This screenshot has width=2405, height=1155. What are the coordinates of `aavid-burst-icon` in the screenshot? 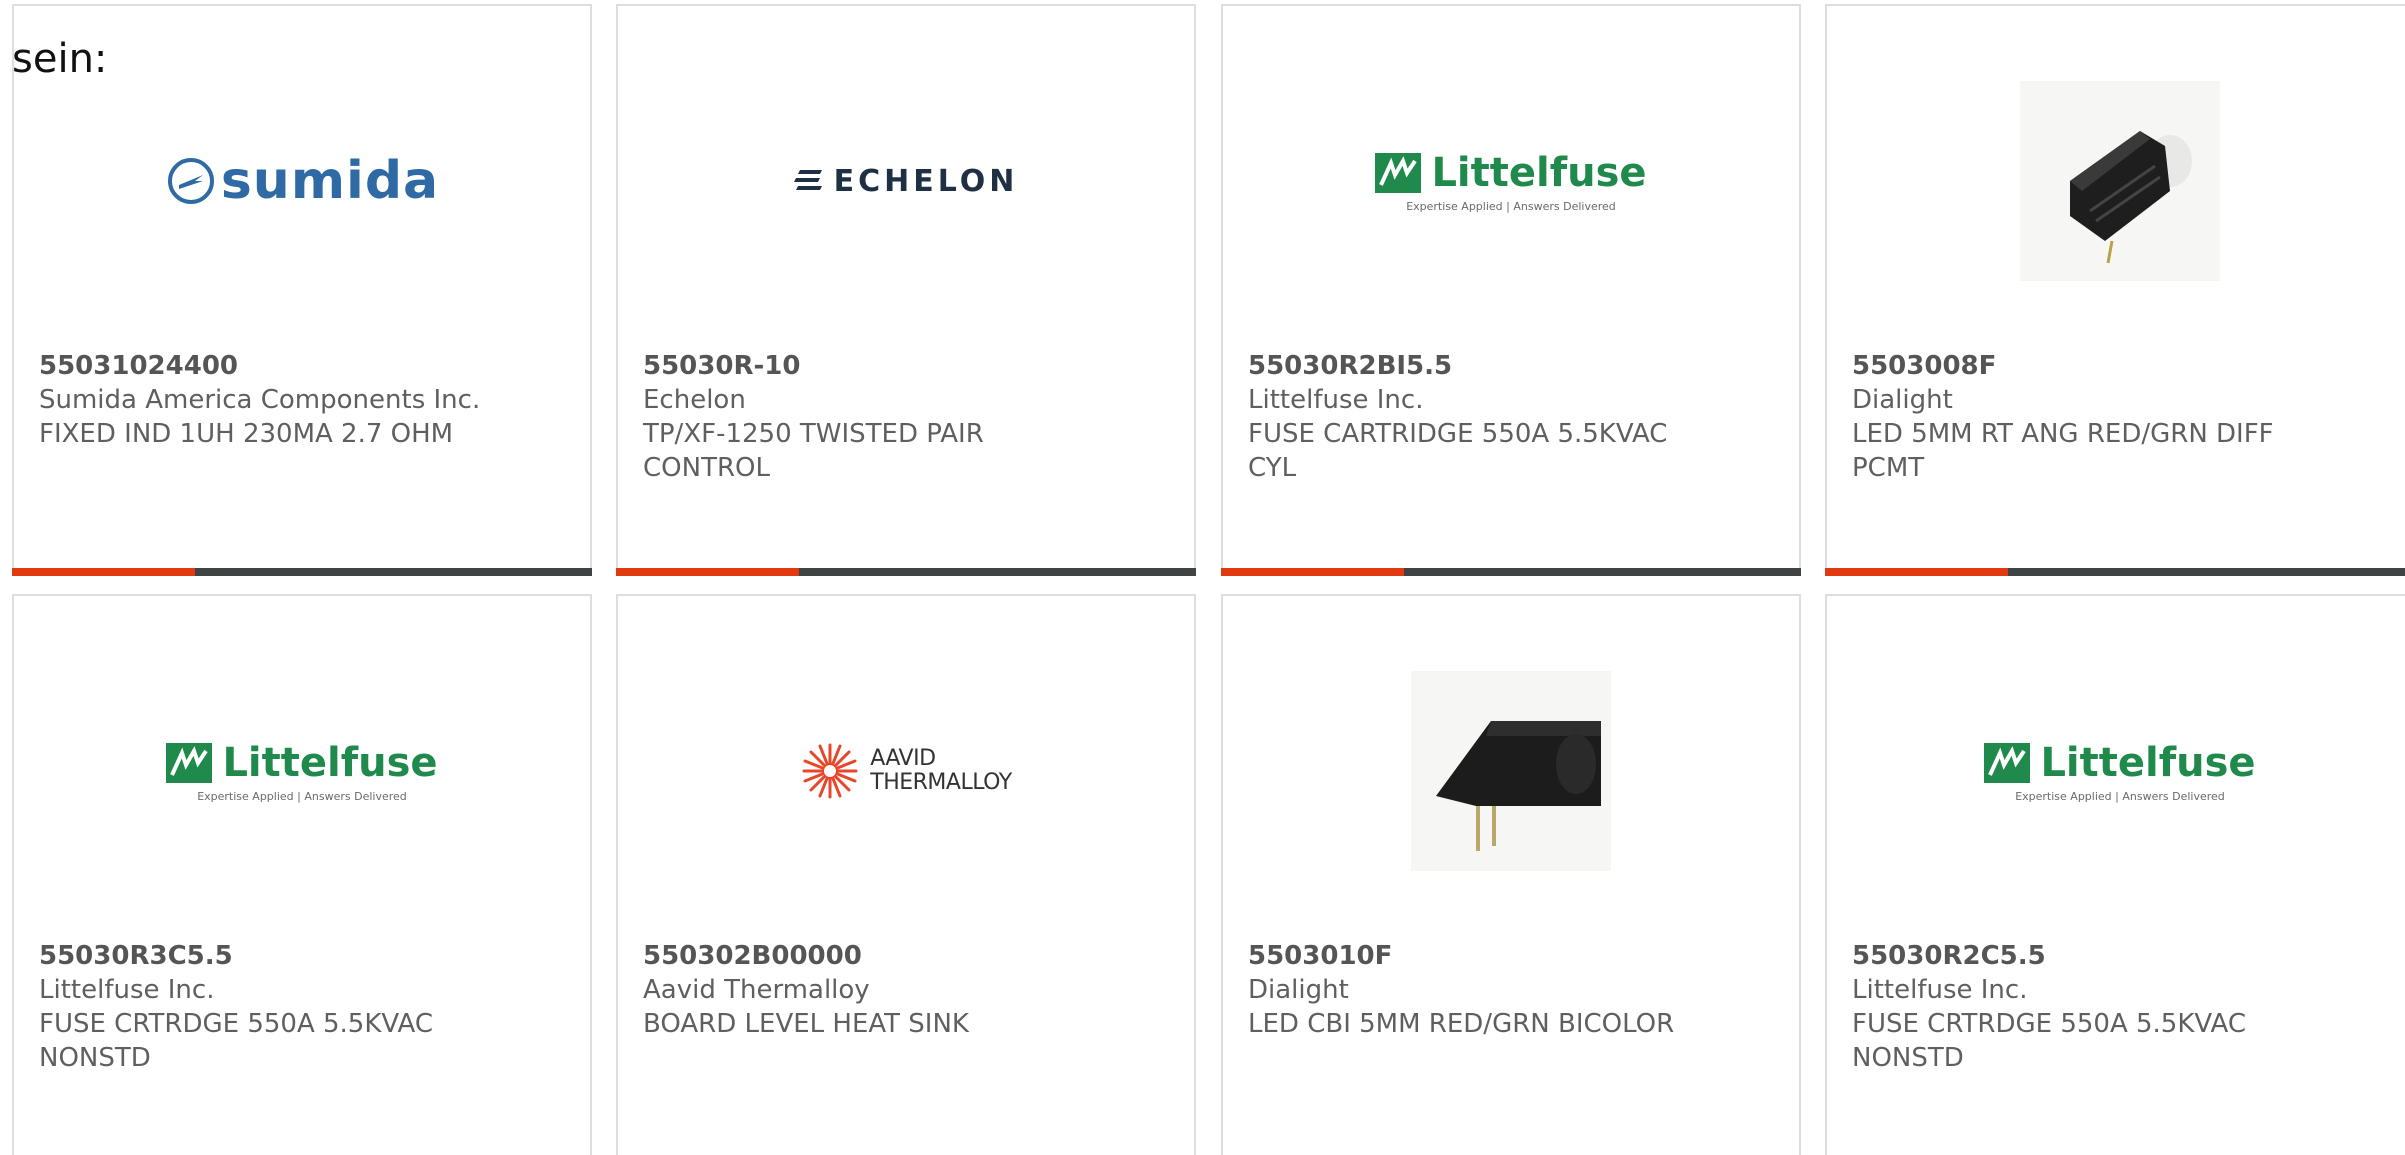 It's located at (830, 771).